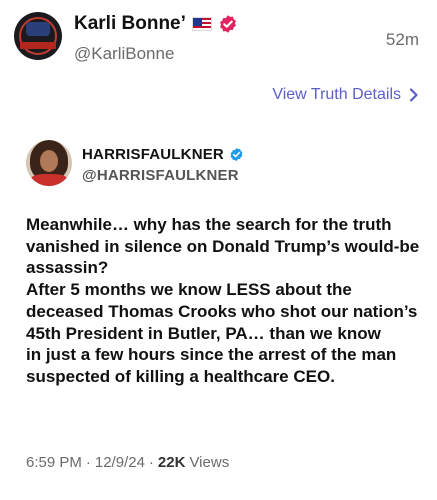 The image size is (437, 500). I want to click on post-date: 12/9/24, so click(119, 462).